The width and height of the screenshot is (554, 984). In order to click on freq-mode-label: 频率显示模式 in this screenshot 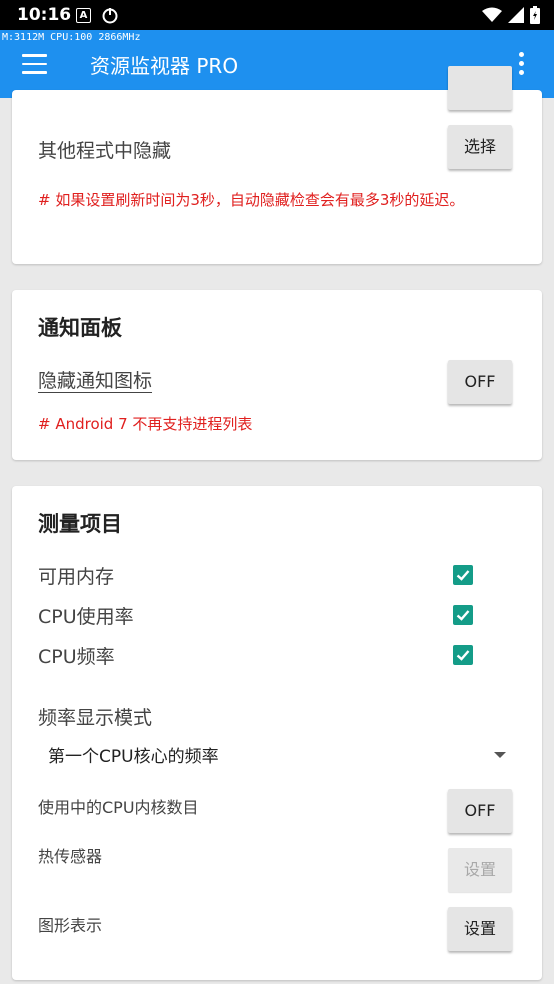, I will do `click(95, 718)`.